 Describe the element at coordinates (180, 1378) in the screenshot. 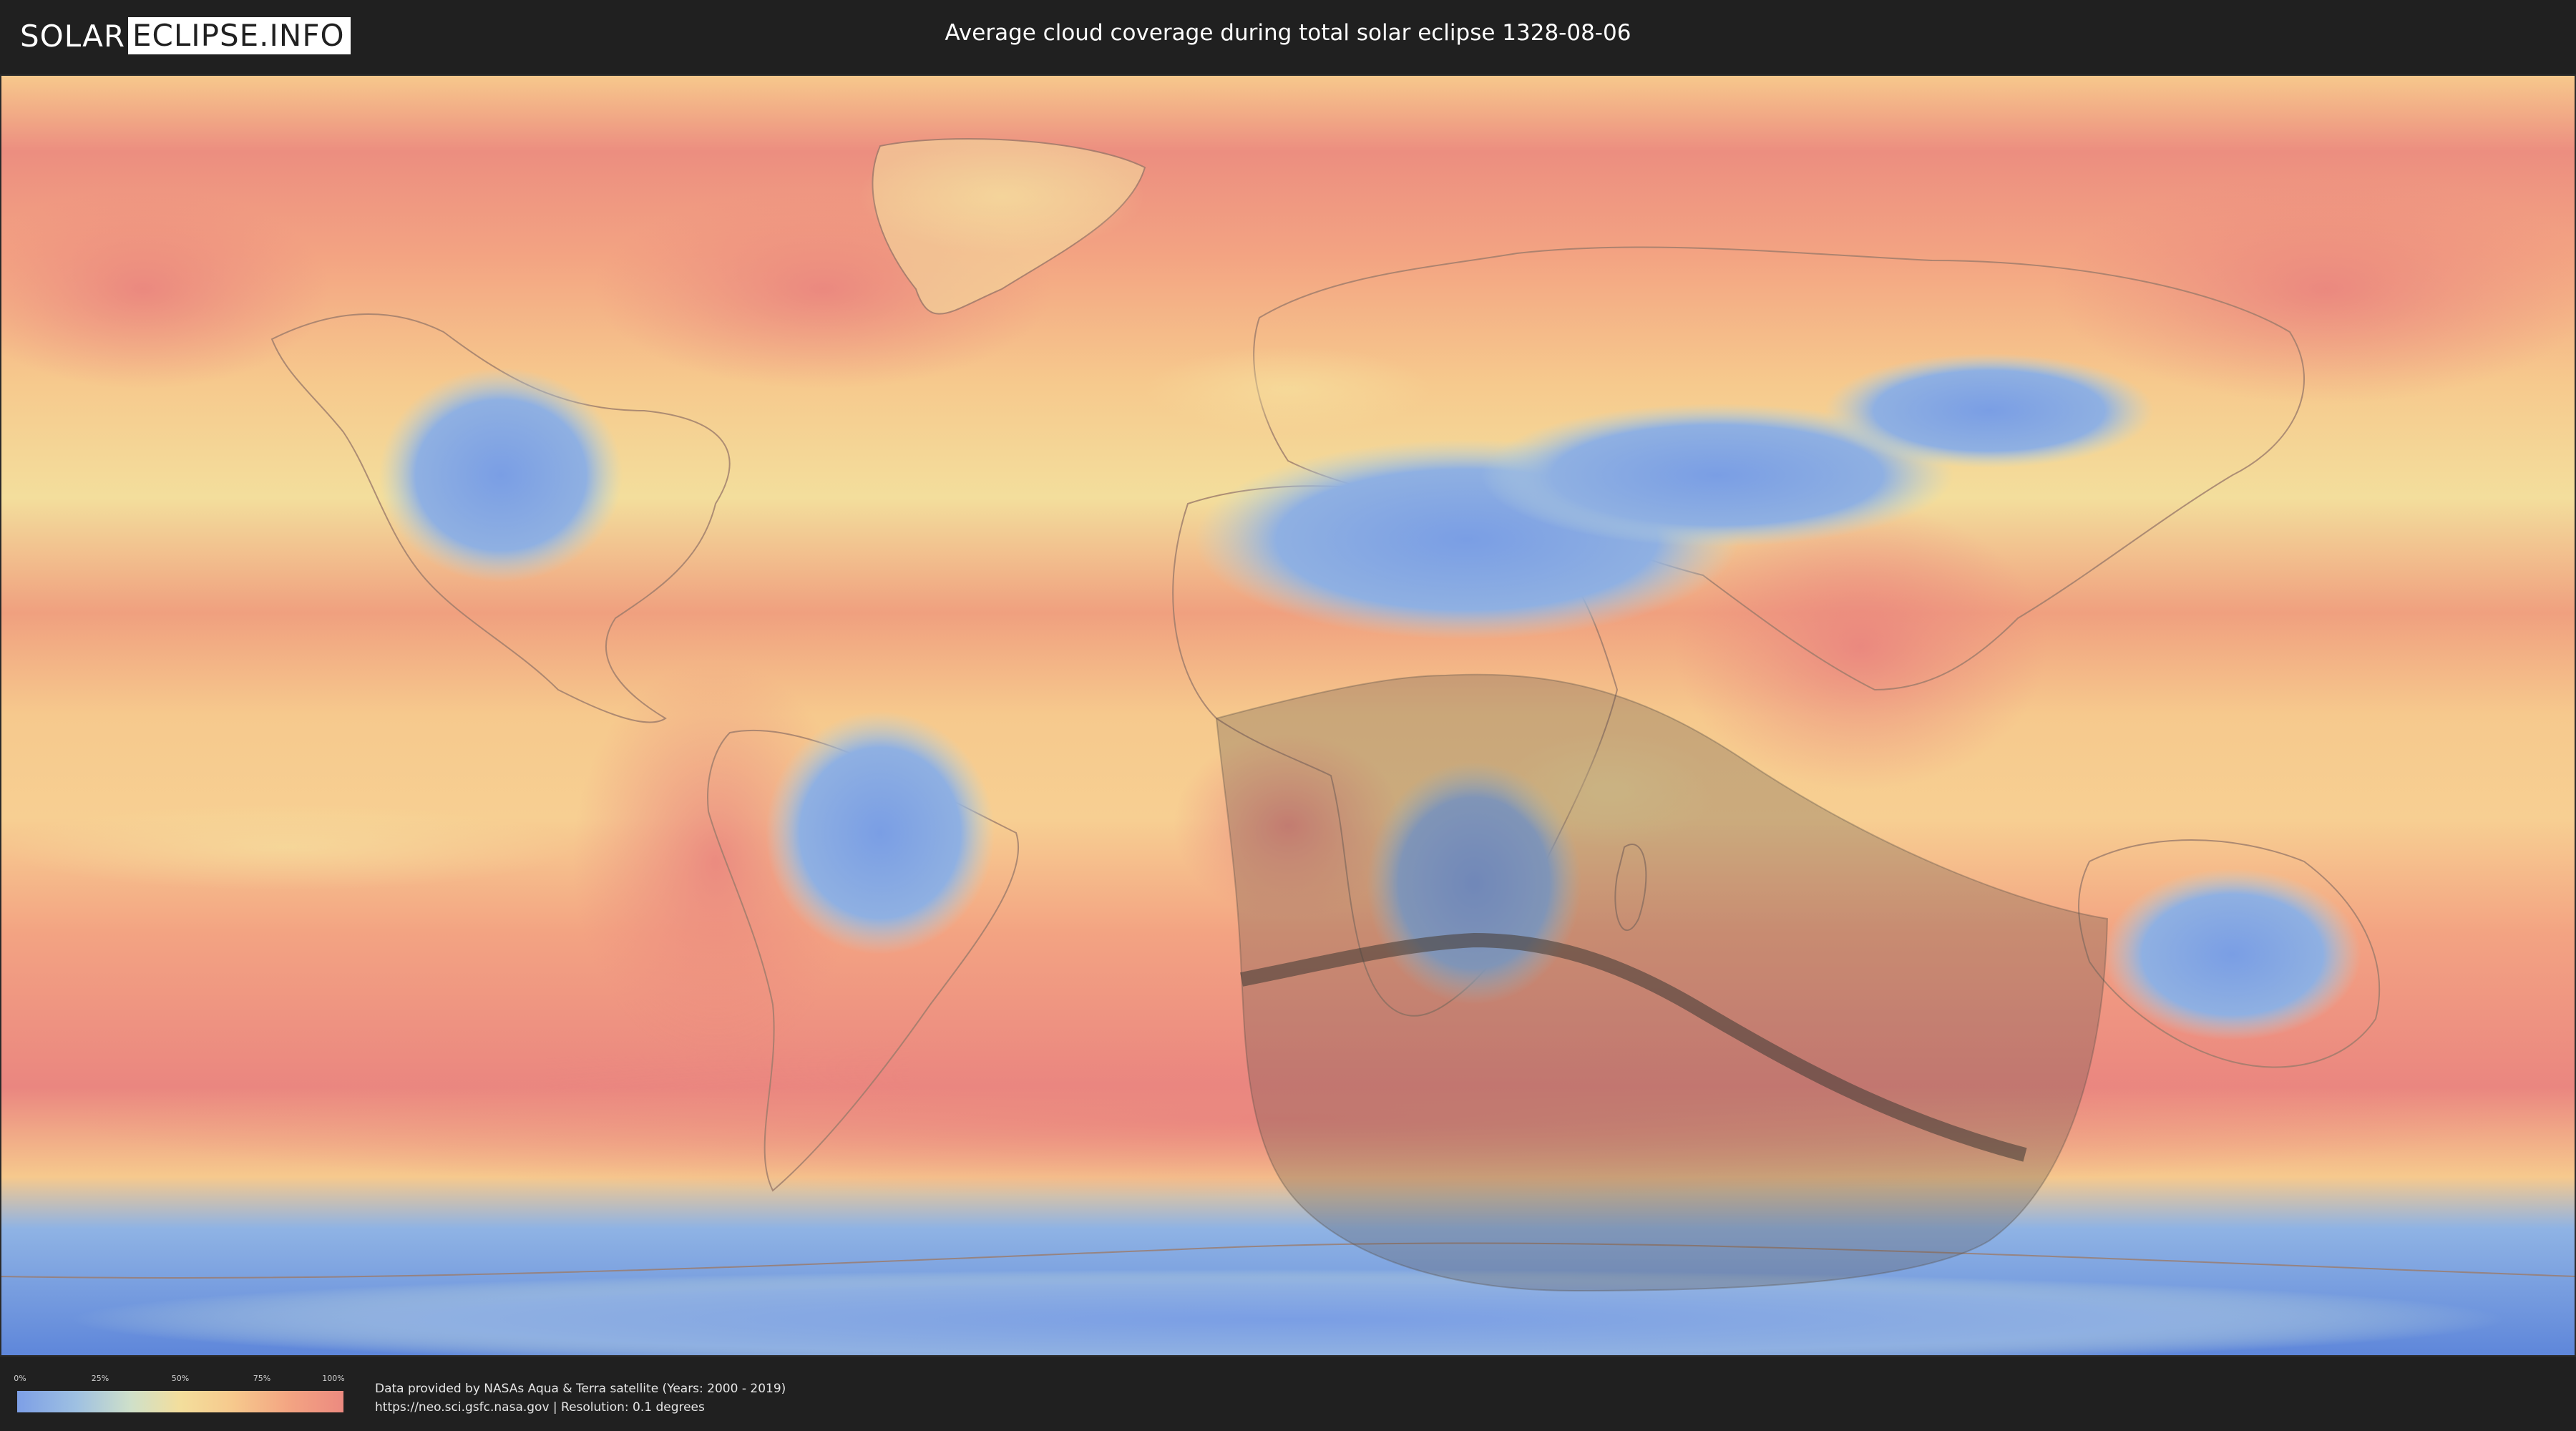

I see `legend-tick-50: 50%` at that location.